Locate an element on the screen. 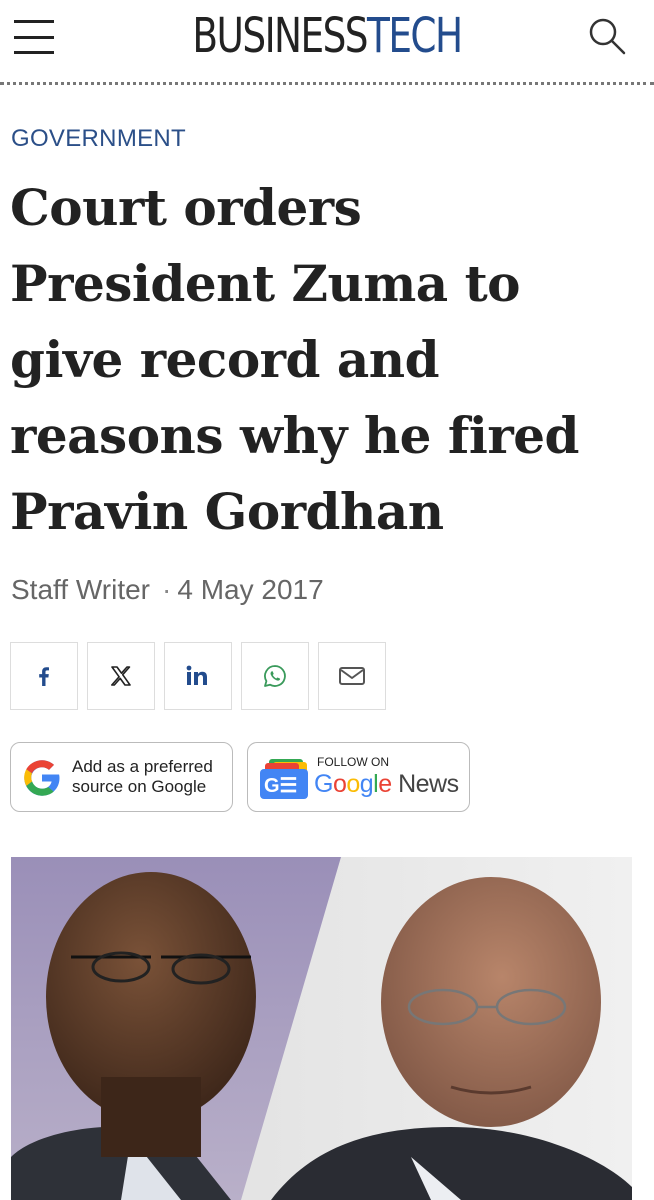 The height and width of the screenshot is (1200, 654). hamburger-menu-icon is located at coordinates (34, 37).